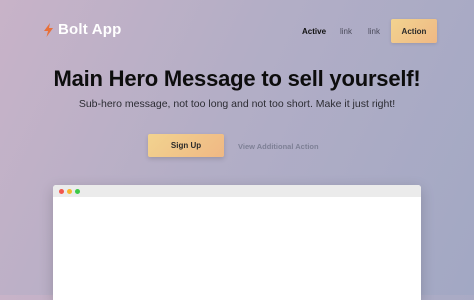  Describe the element at coordinates (69, 191) in the screenshot. I see `window-minimize-dot` at that location.